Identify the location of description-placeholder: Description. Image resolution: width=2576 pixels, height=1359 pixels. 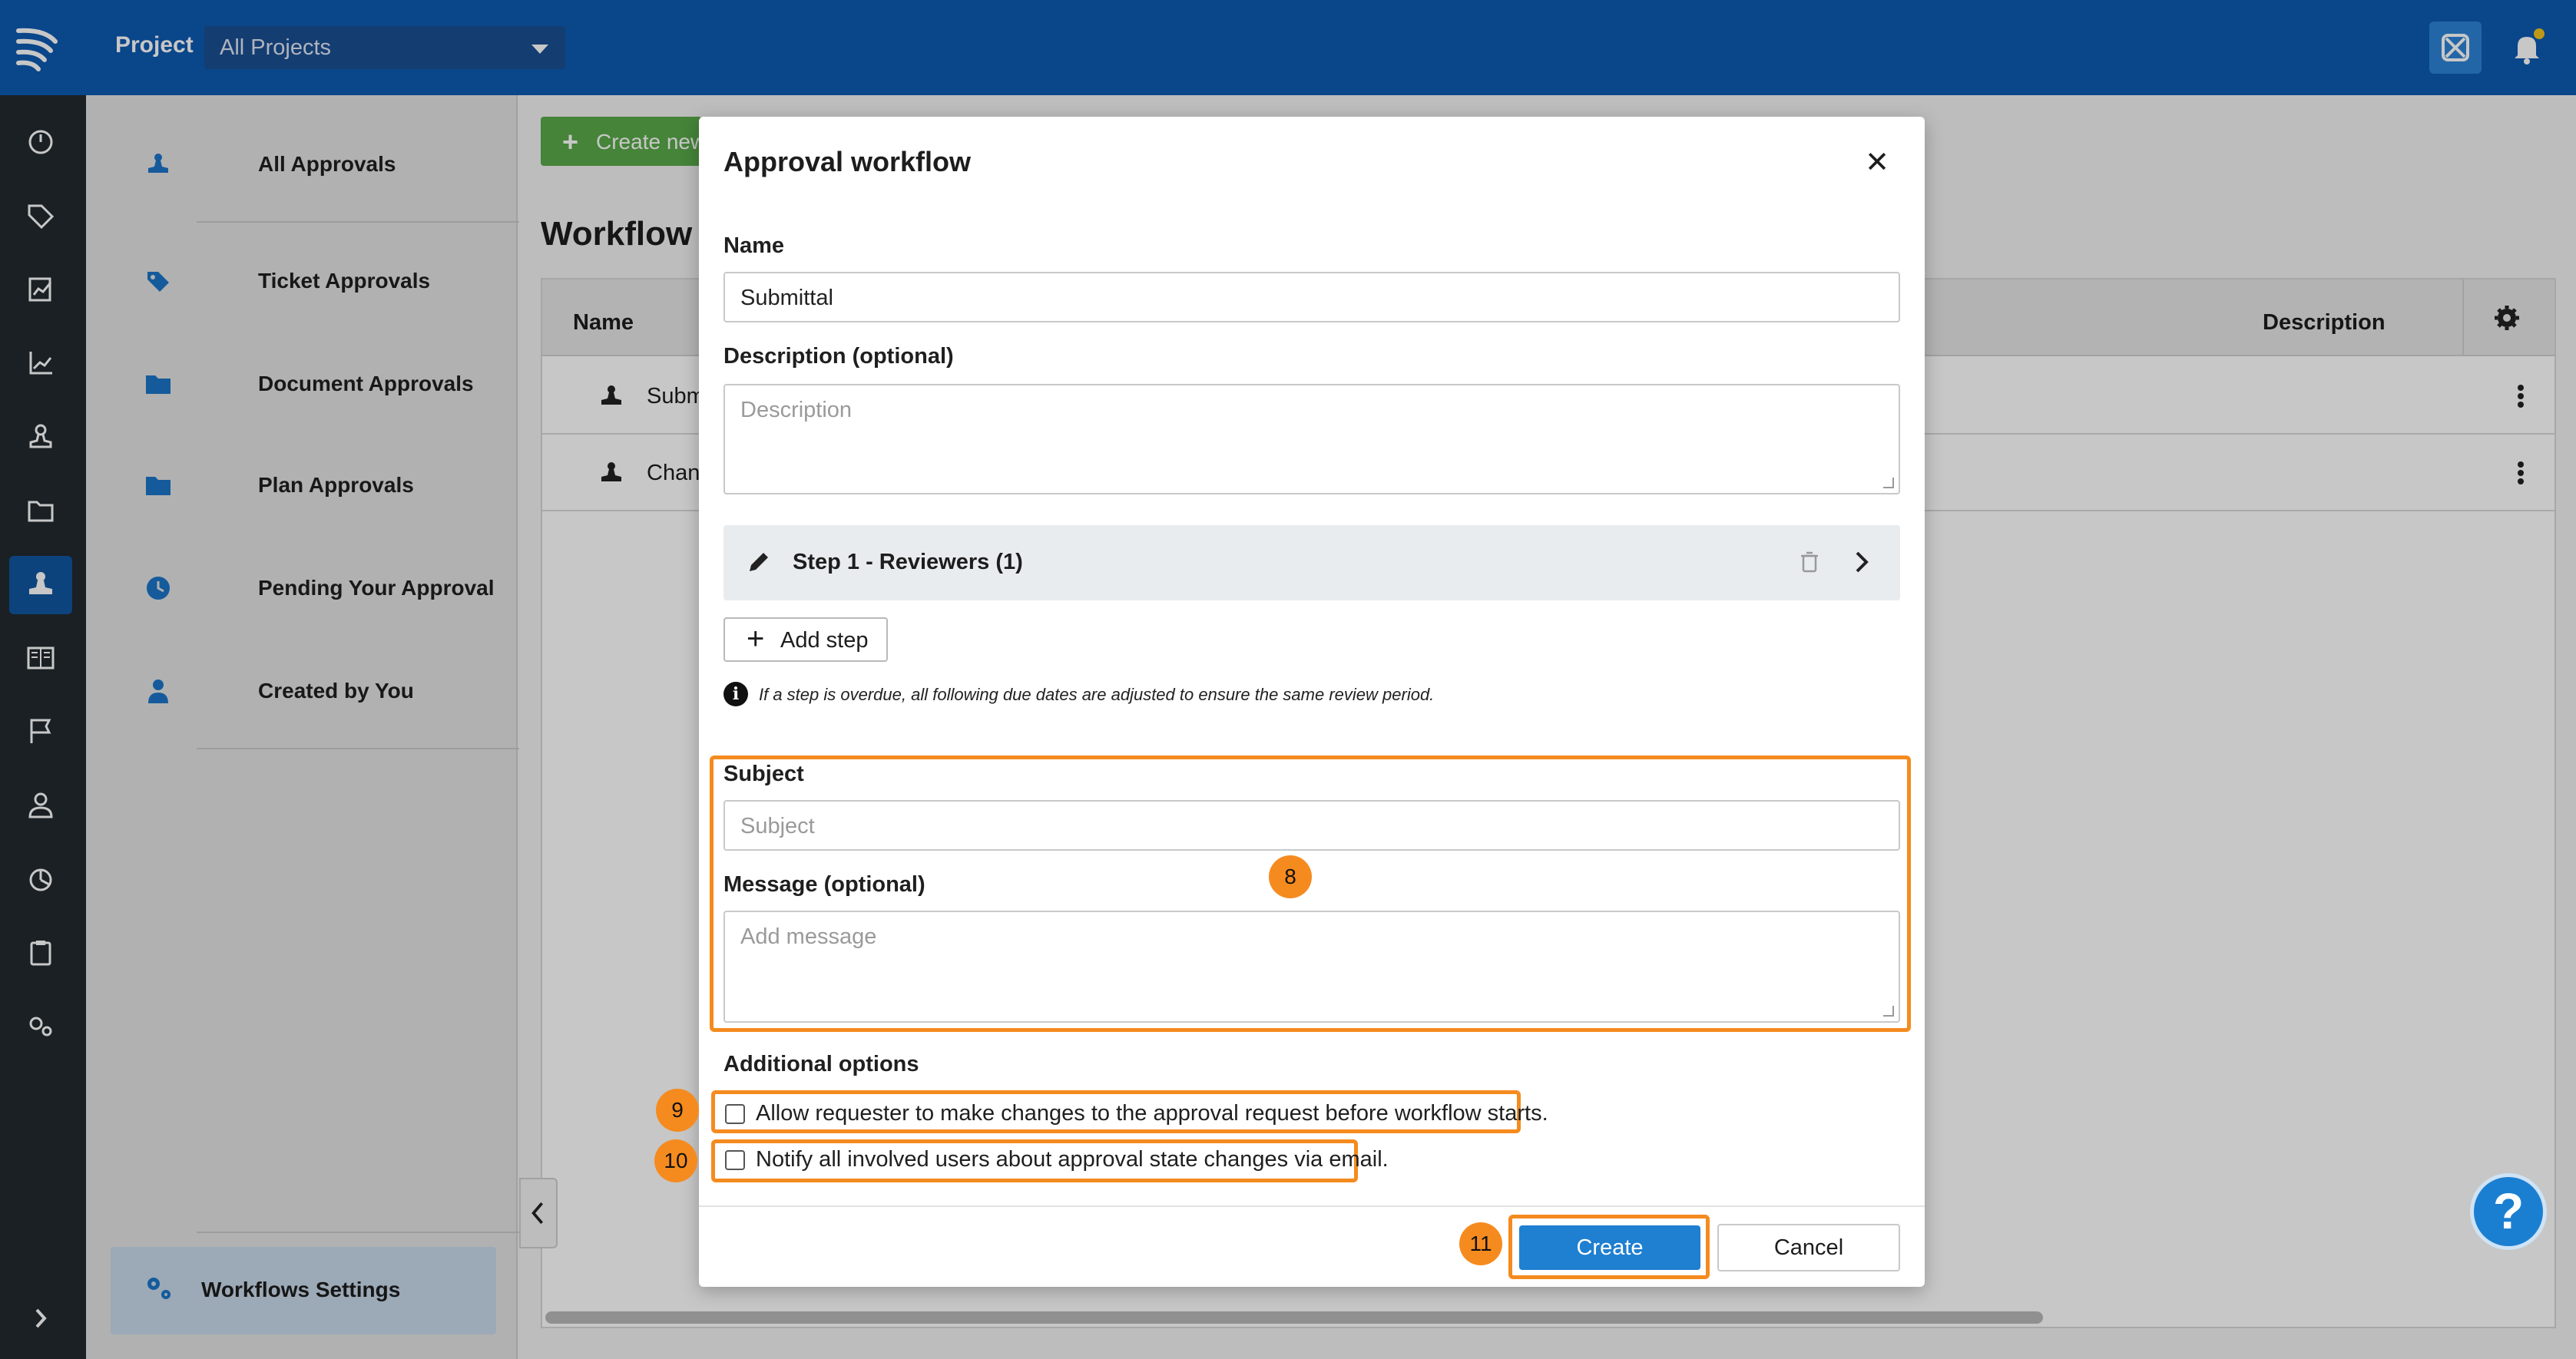
(797, 410).